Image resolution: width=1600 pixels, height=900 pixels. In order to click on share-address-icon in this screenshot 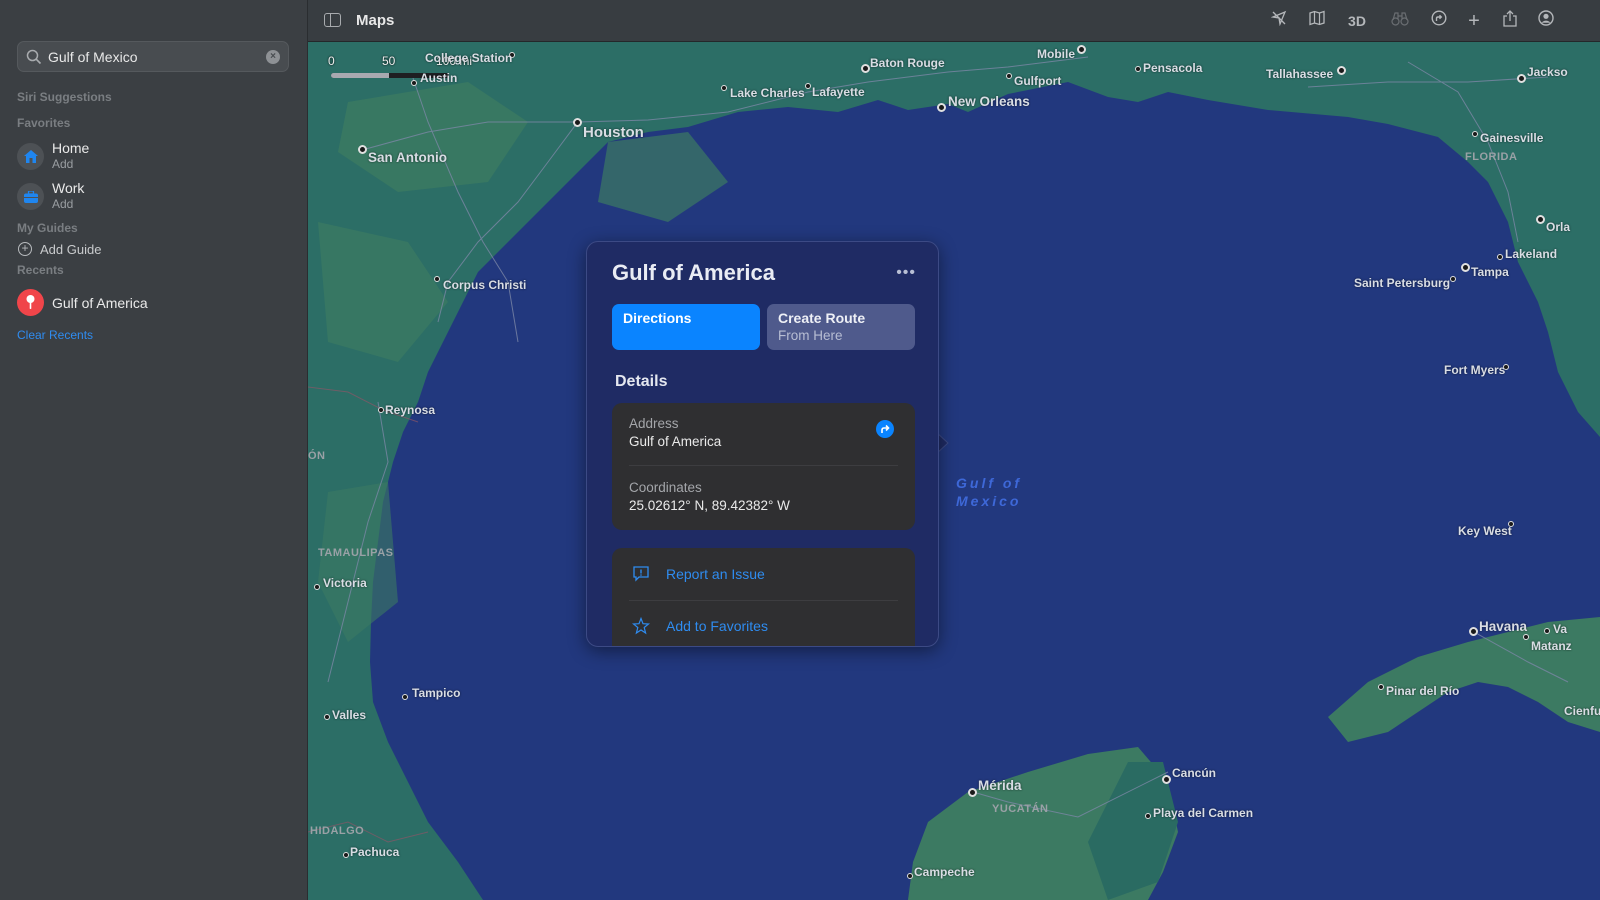, I will do `click(885, 429)`.